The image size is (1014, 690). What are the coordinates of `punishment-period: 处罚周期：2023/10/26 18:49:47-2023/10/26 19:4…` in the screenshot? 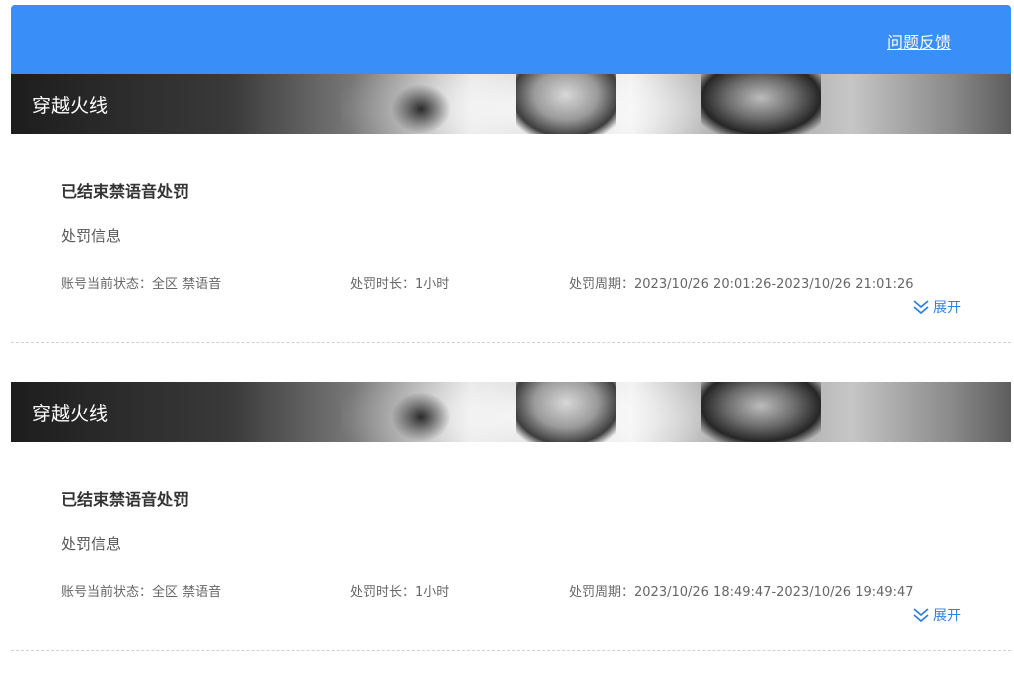 It's located at (741, 592).